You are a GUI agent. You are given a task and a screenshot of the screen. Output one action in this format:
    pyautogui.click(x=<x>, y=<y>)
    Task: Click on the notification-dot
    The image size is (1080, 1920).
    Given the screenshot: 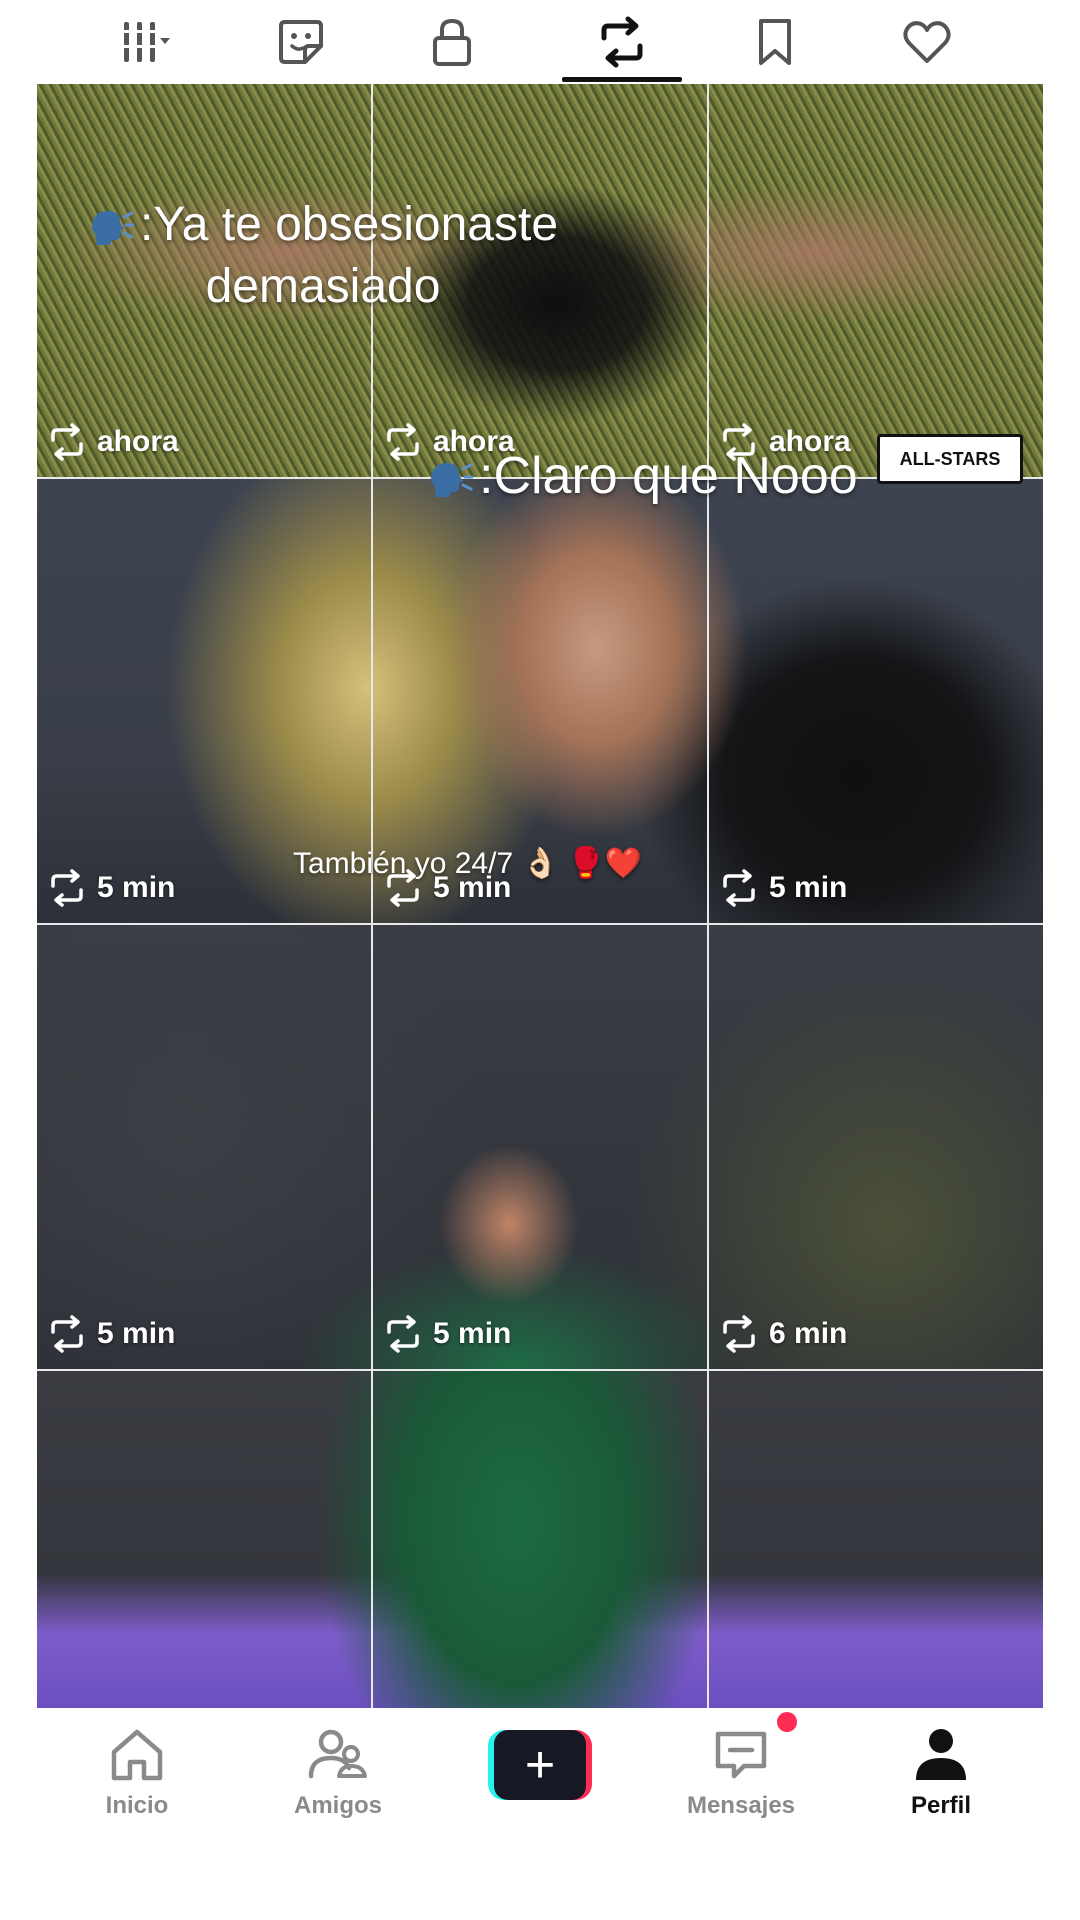 What is the action you would take?
    pyautogui.click(x=787, y=1722)
    